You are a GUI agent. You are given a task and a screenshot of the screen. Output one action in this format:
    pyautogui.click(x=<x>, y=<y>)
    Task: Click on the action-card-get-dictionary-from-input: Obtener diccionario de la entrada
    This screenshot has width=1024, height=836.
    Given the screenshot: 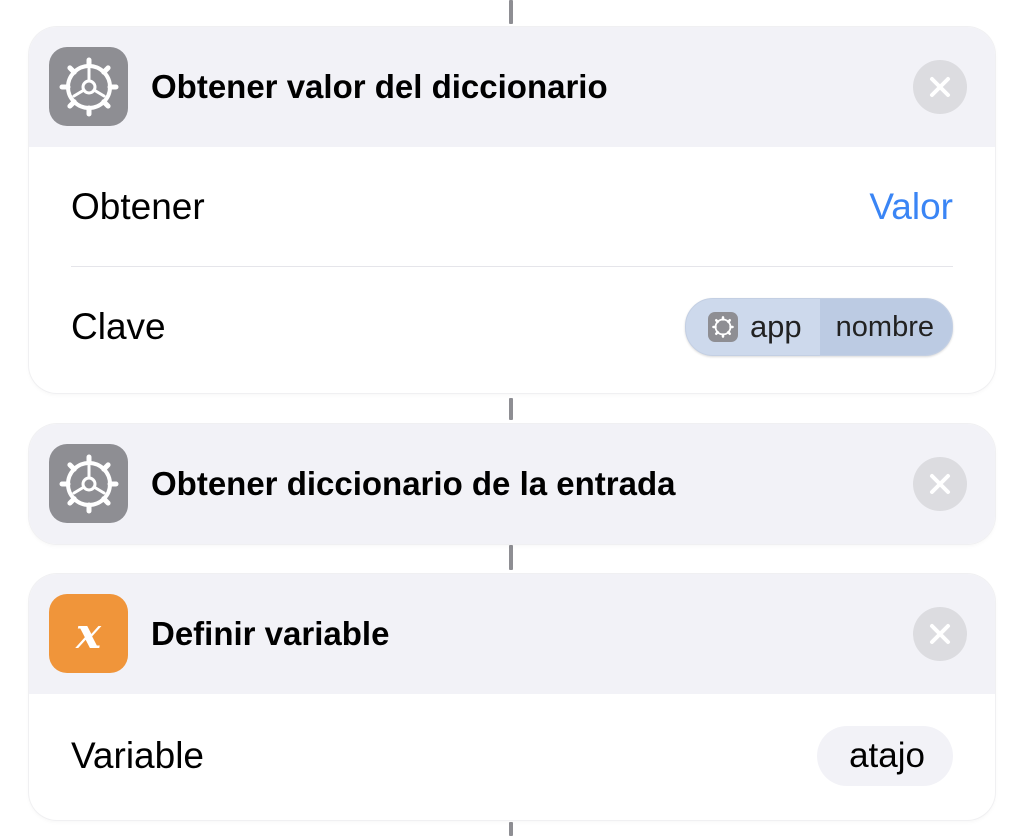 What is the action you would take?
    pyautogui.click(x=512, y=484)
    